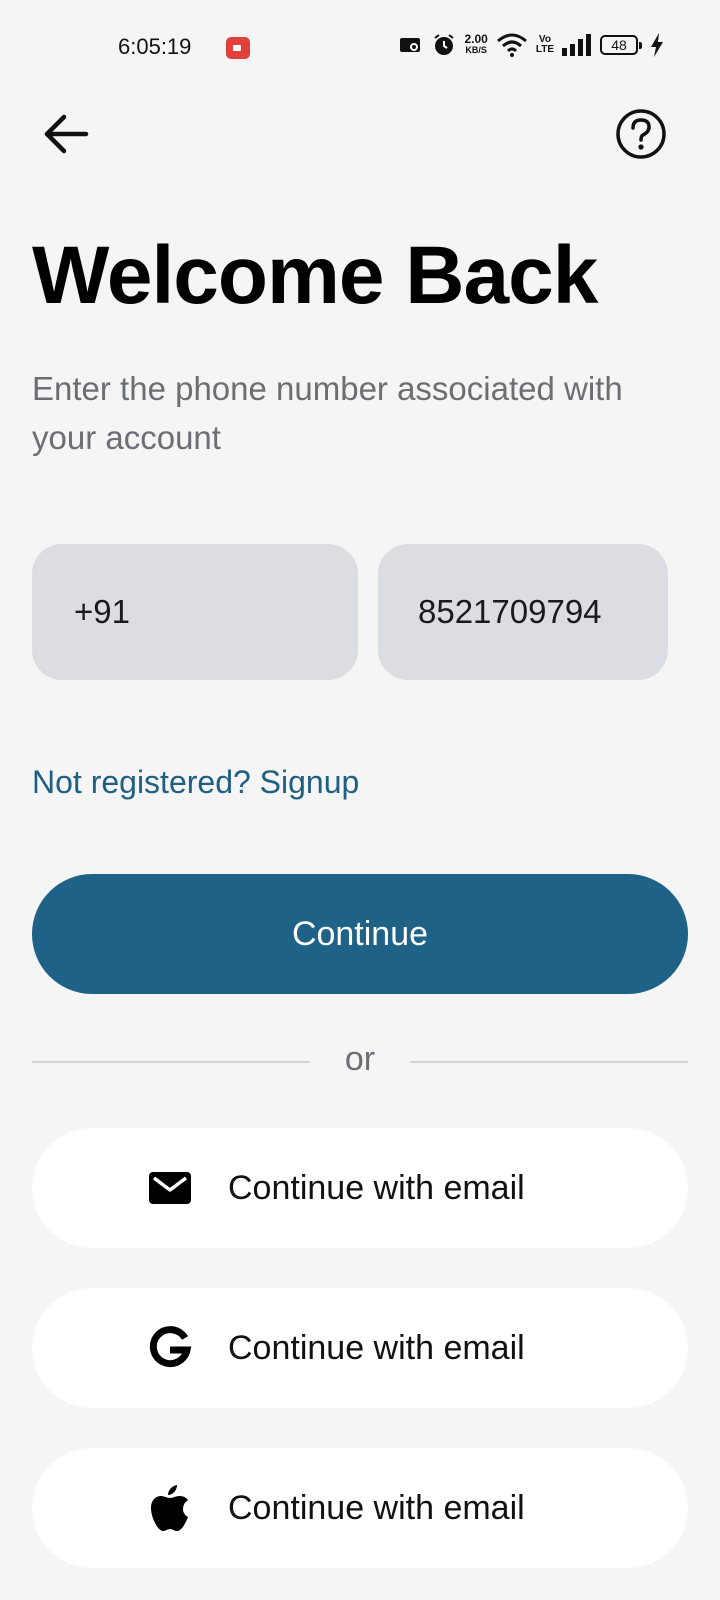  I want to click on help-button, so click(641, 134).